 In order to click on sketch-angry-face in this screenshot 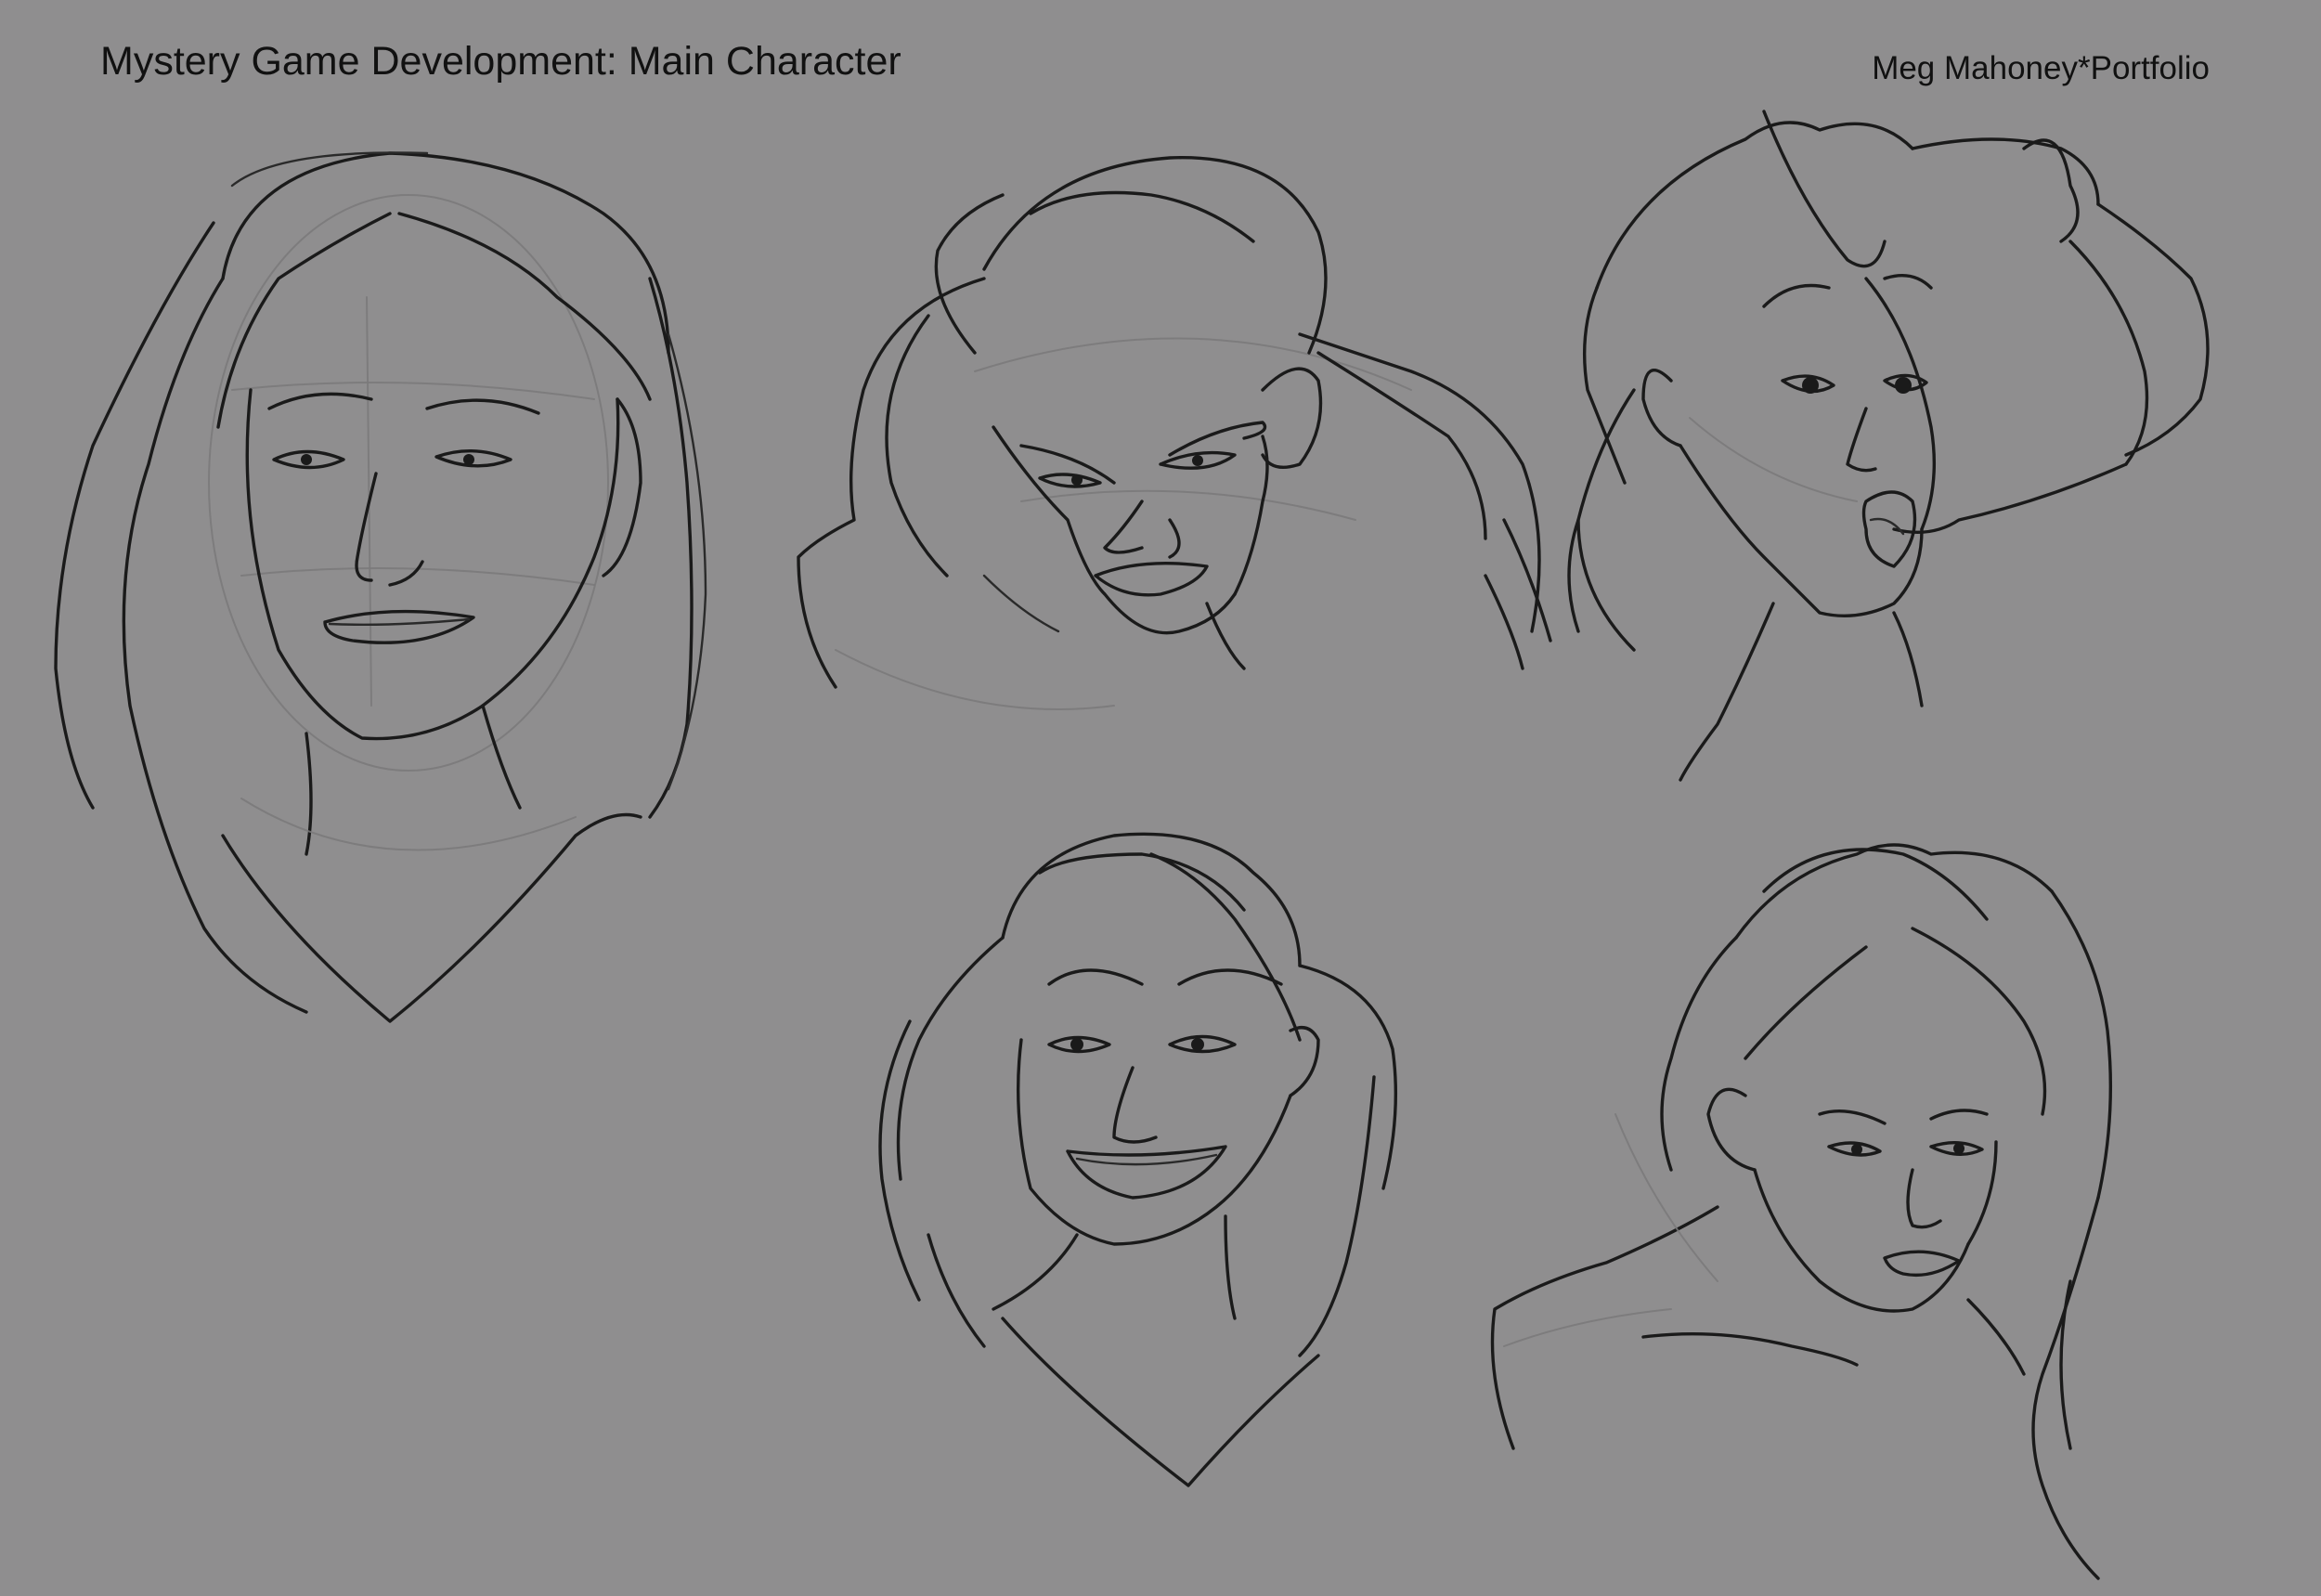, I will do `click(1174, 433)`.